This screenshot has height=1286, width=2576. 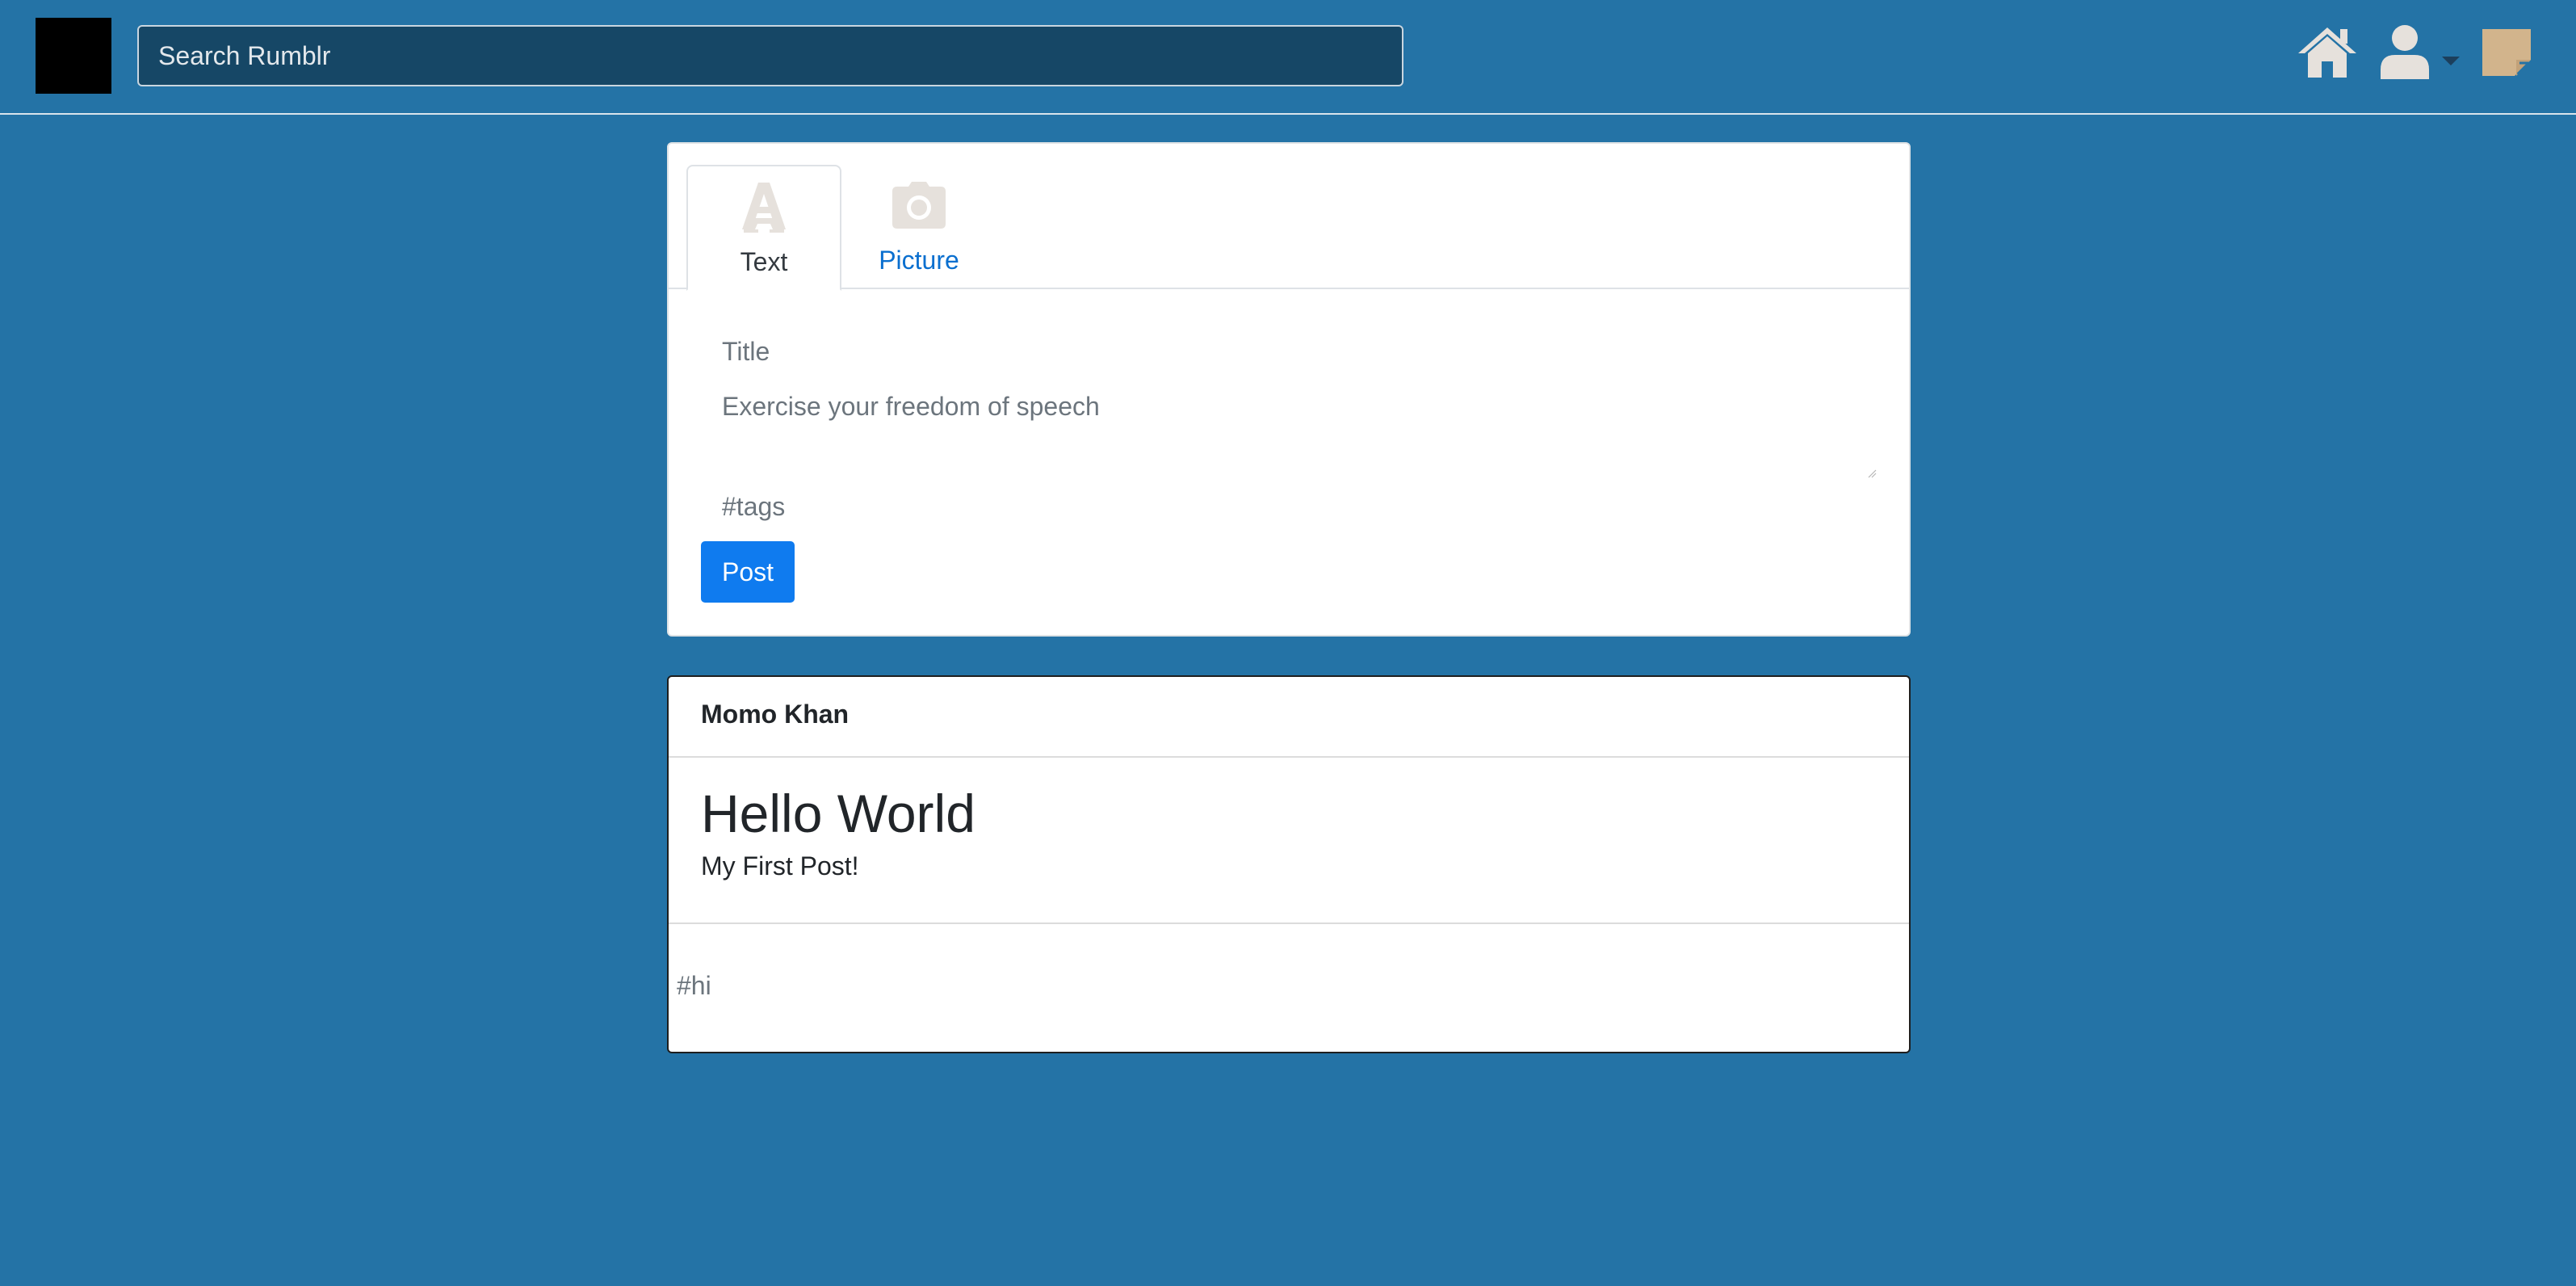 I want to click on post-header: Momo Khan, so click(x=1289, y=717).